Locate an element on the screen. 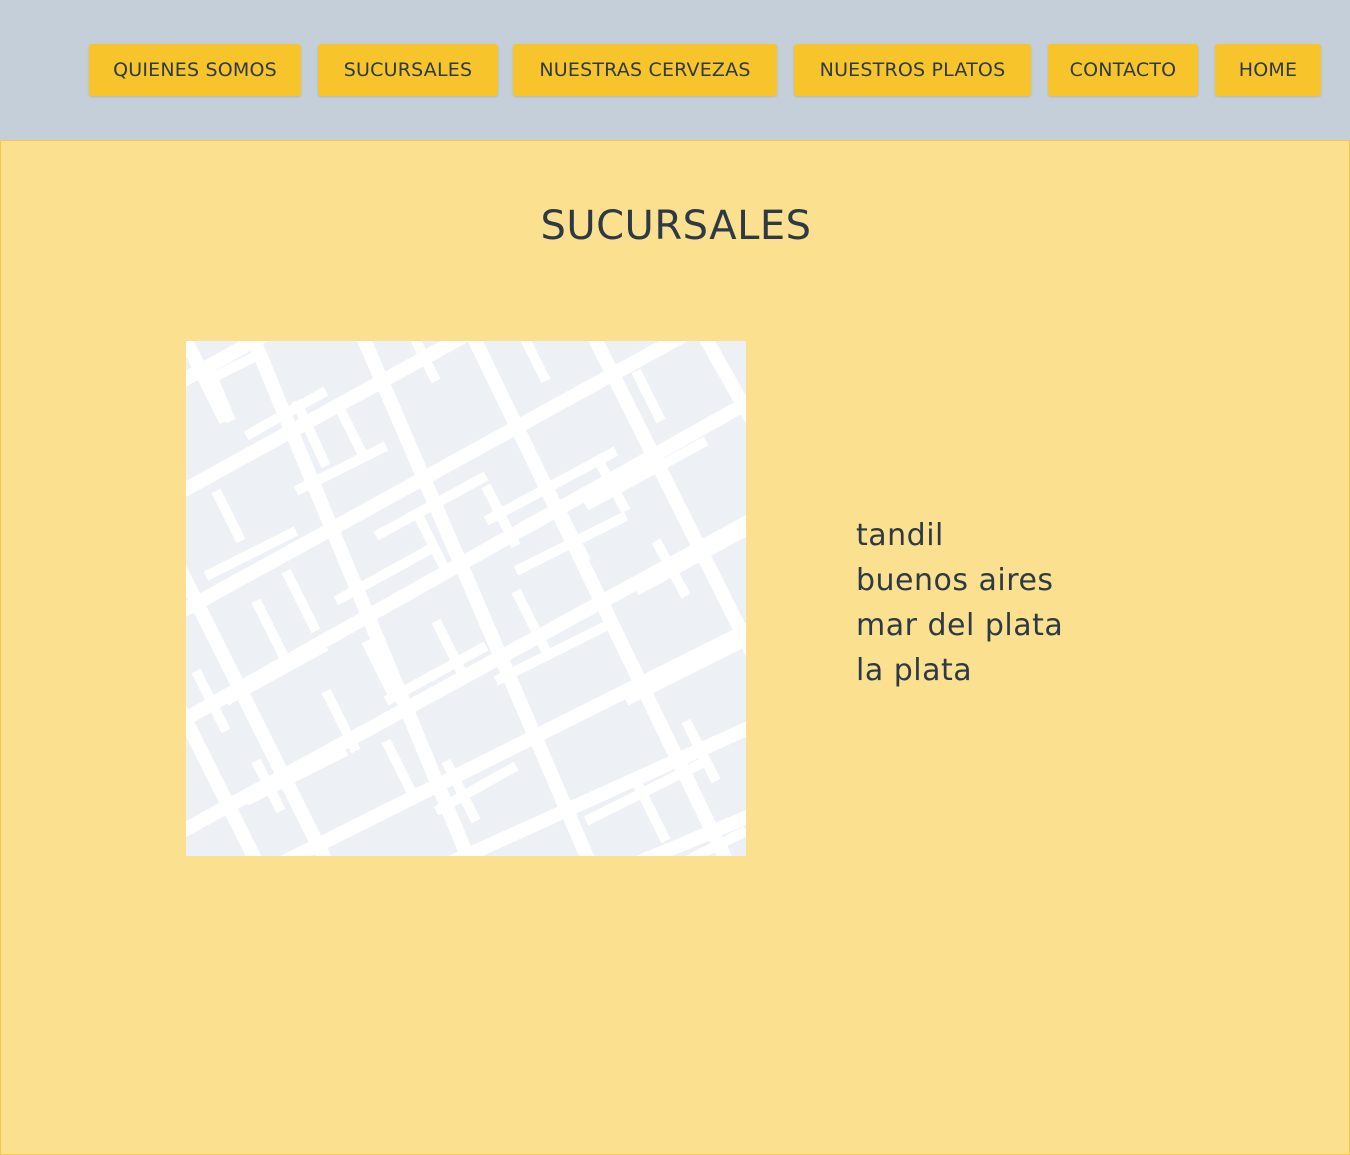  nav-nuestros-platos-button: NUESTROS PLATOS is located at coordinates (912, 70).